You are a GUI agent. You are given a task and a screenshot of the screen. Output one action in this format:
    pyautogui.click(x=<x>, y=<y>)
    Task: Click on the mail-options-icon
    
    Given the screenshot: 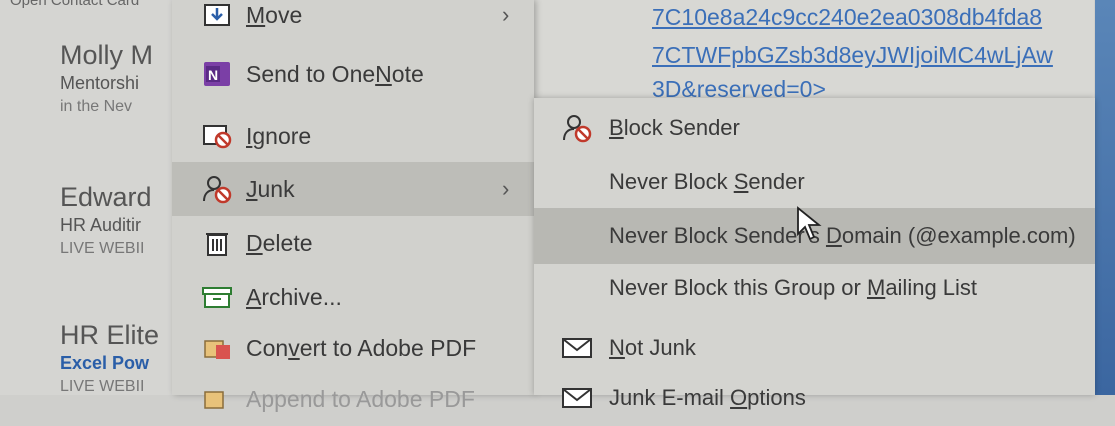 What is the action you would take?
    pyautogui.click(x=577, y=398)
    